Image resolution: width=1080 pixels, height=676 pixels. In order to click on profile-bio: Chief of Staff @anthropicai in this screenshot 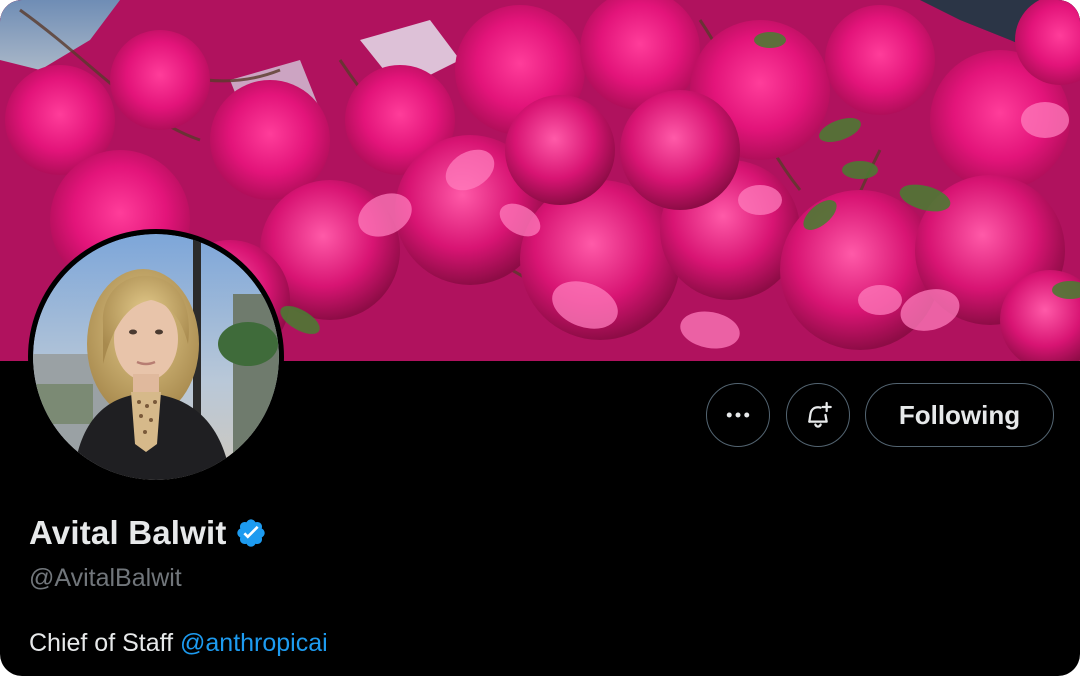, I will do `click(178, 643)`.